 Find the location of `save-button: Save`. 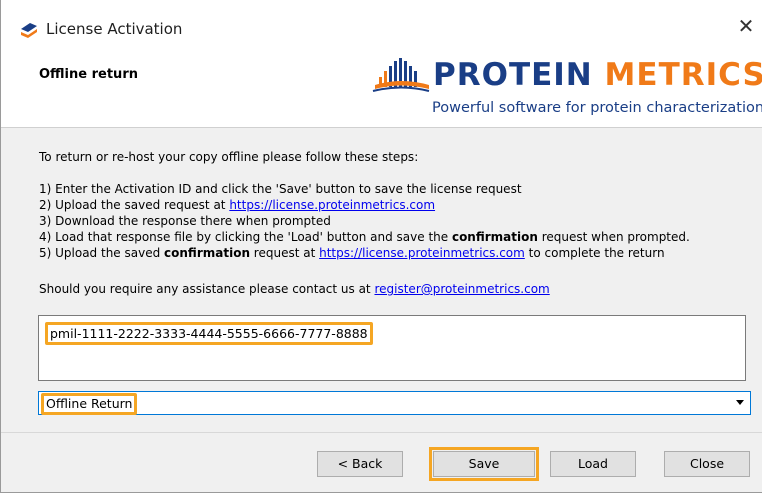

save-button: Save is located at coordinates (484, 464).